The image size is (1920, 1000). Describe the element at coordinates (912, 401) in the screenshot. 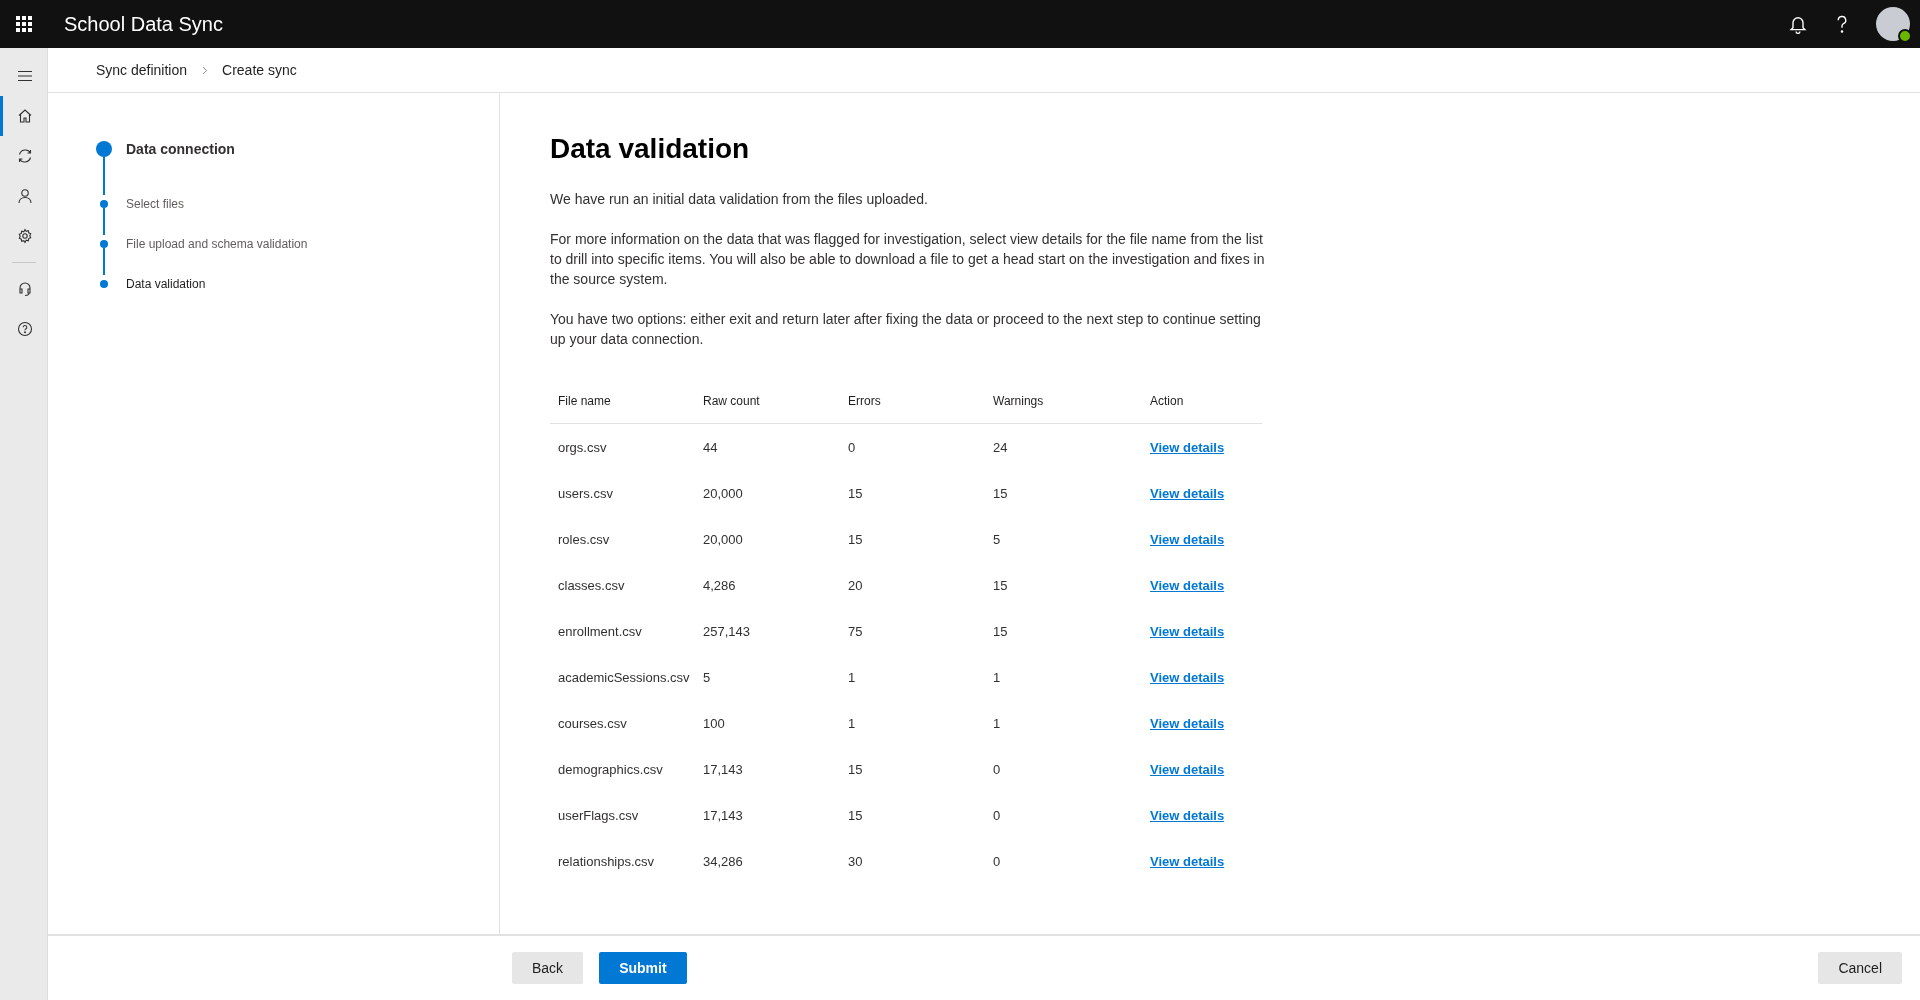

I see `column-header: Errors` at that location.